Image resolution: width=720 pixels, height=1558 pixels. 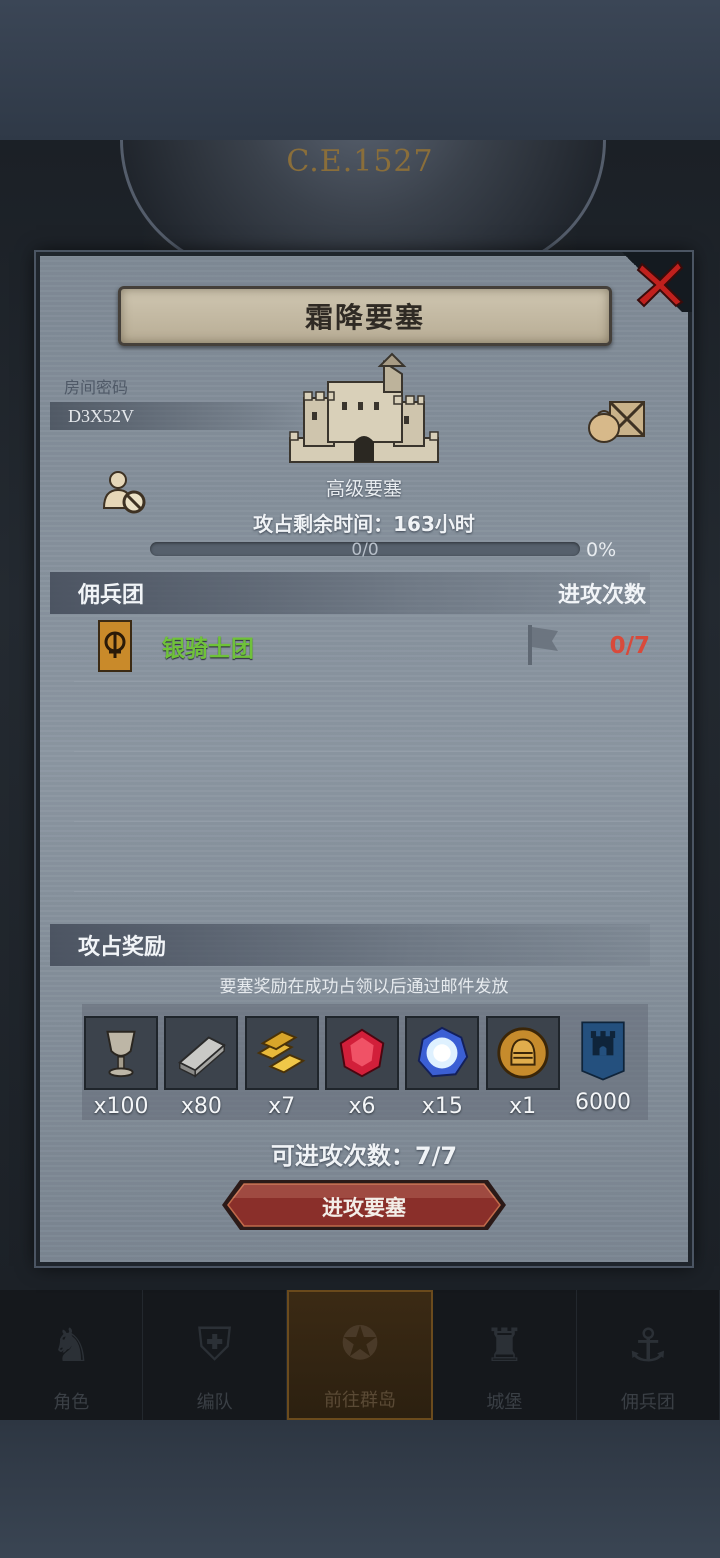 I want to click on reward-item: x6, so click(x=361, y=1068).